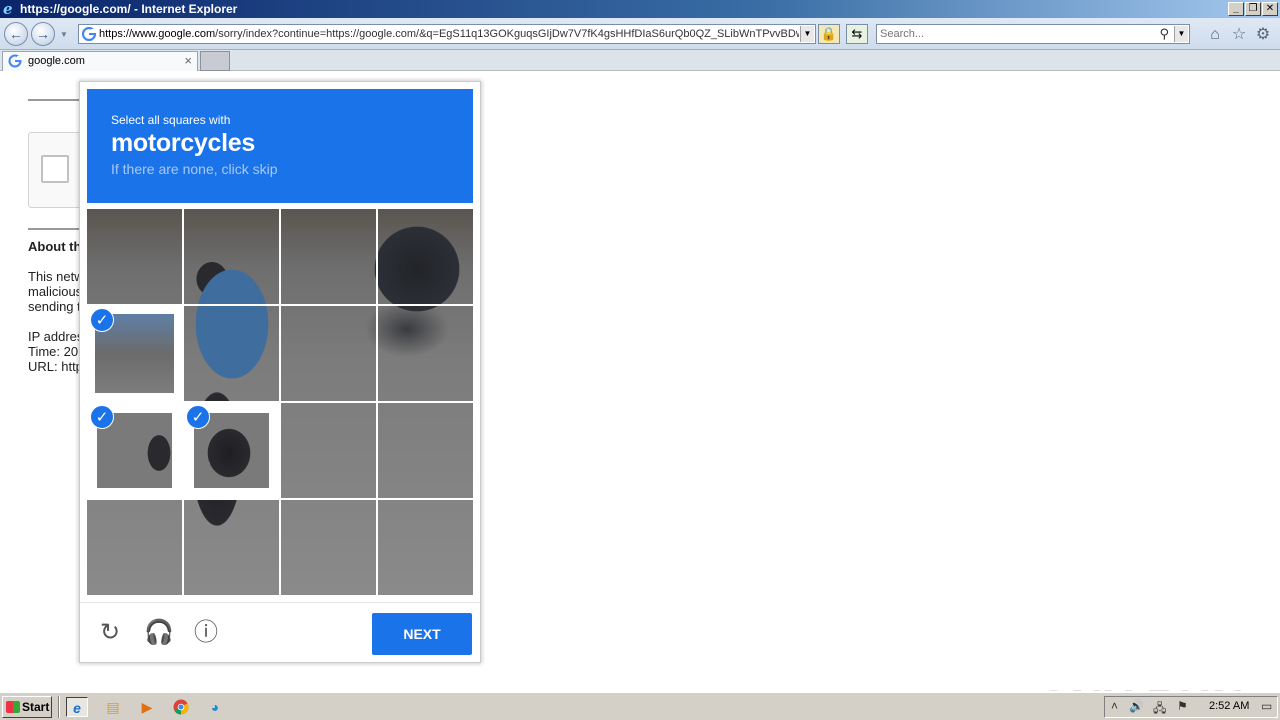 The height and width of the screenshot is (720, 1280). What do you see at coordinates (64, 34) in the screenshot?
I see `history-dropdown-icon: ▼` at bounding box center [64, 34].